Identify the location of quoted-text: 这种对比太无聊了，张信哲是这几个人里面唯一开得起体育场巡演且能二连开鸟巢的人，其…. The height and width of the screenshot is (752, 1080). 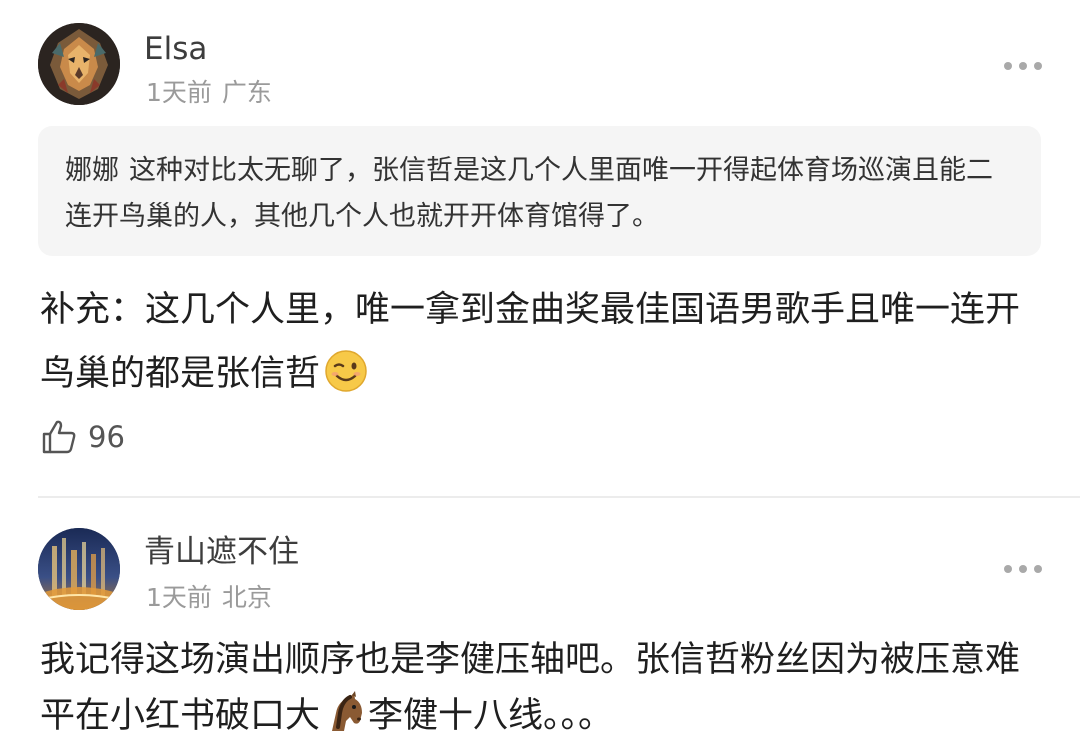
(529, 193).